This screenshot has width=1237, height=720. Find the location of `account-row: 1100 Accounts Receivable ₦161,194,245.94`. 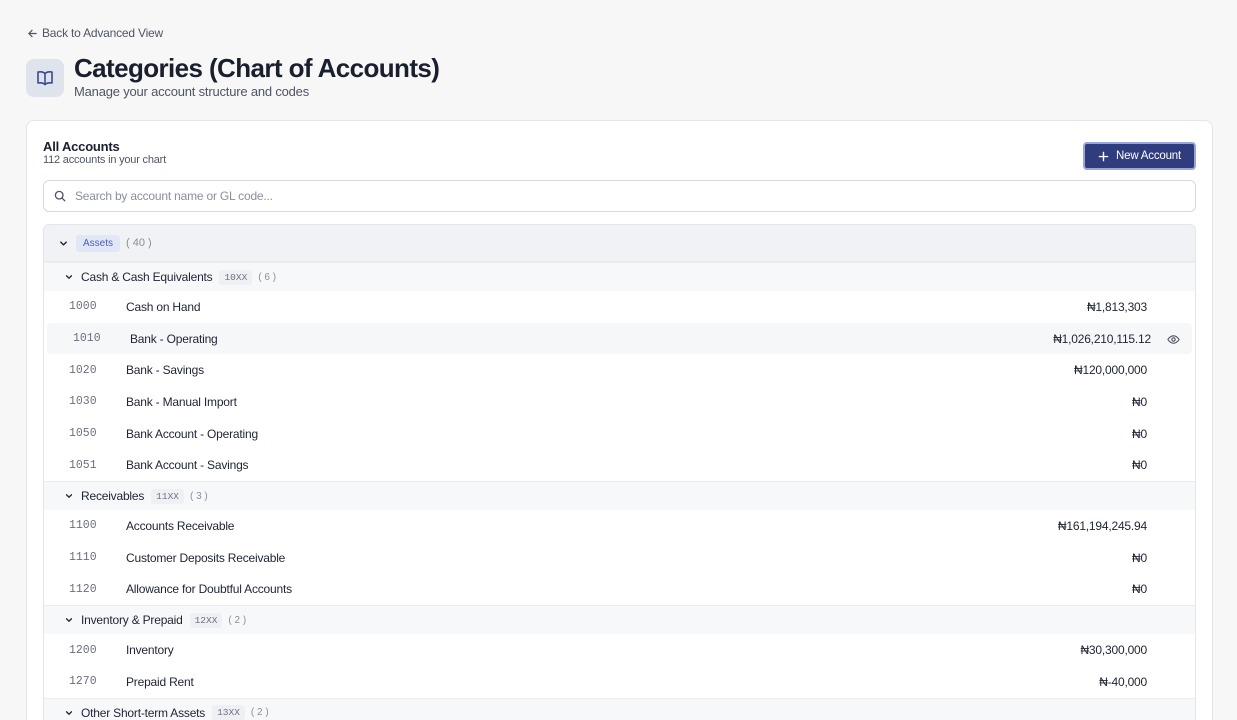

account-row: 1100 Accounts Receivable ₦161,194,245.94 is located at coordinates (619, 526).